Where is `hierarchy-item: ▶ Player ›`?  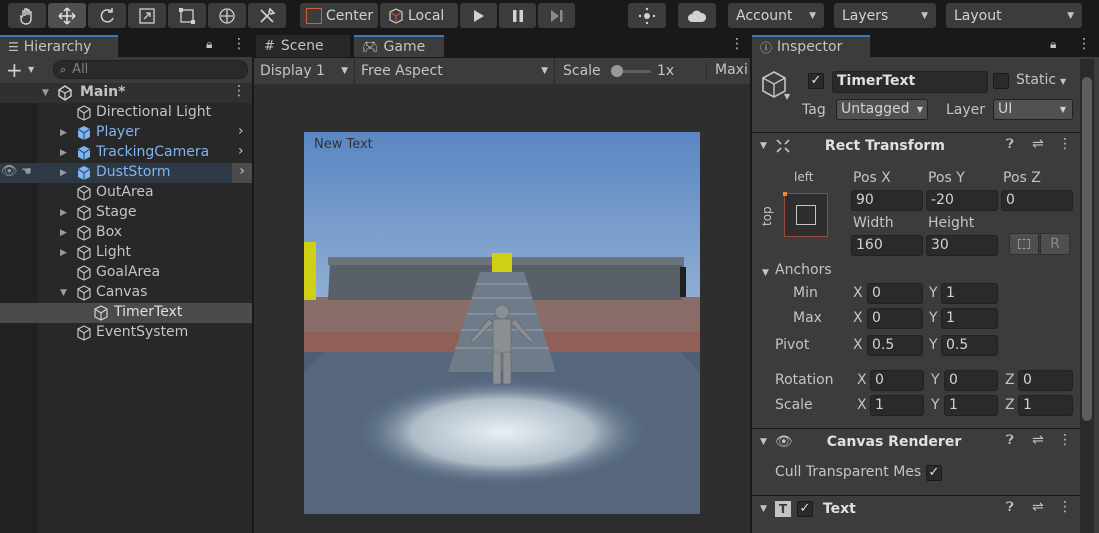 hierarchy-item: ▶ Player › is located at coordinates (126, 133).